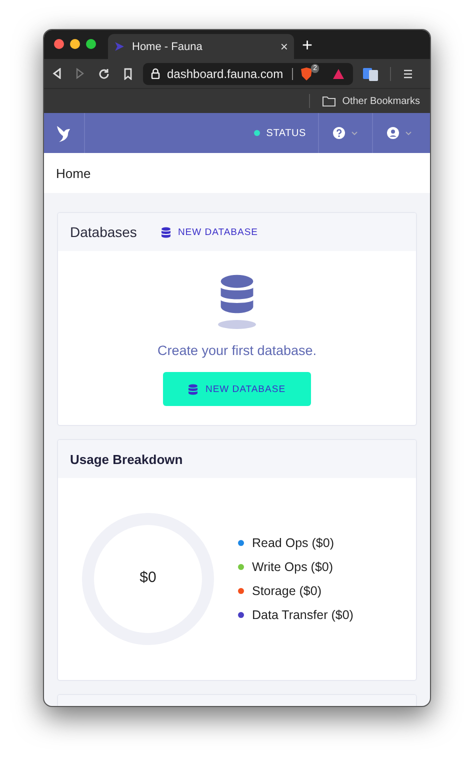 The image size is (474, 765). I want to click on zoom-window-button, so click(91, 44).